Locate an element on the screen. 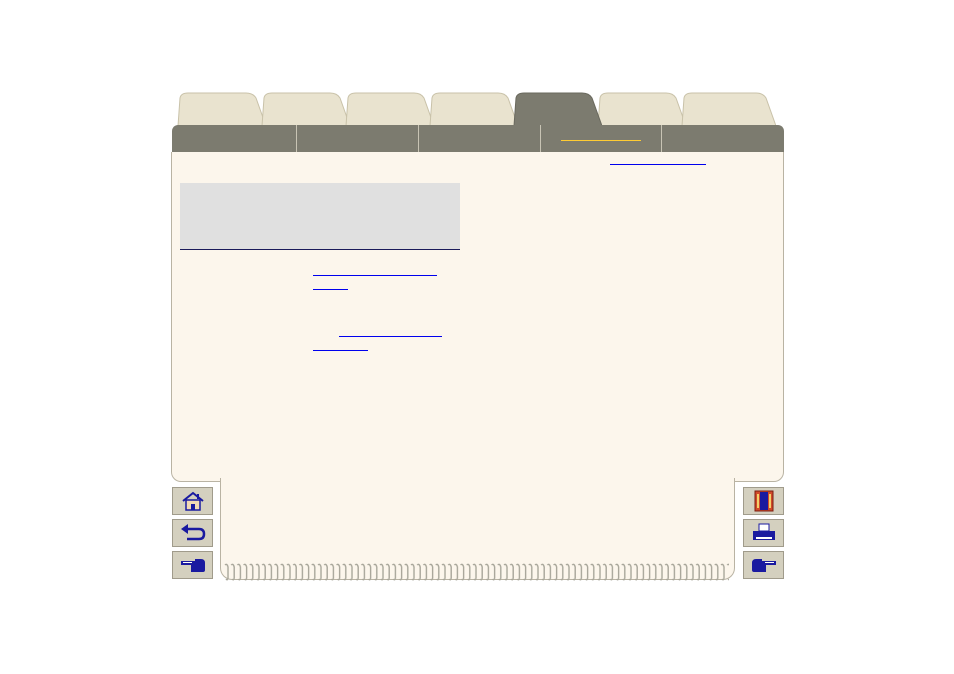 Image resolution: width=954 pixels, height=674 pixels. next-page-button is located at coordinates (763, 565).